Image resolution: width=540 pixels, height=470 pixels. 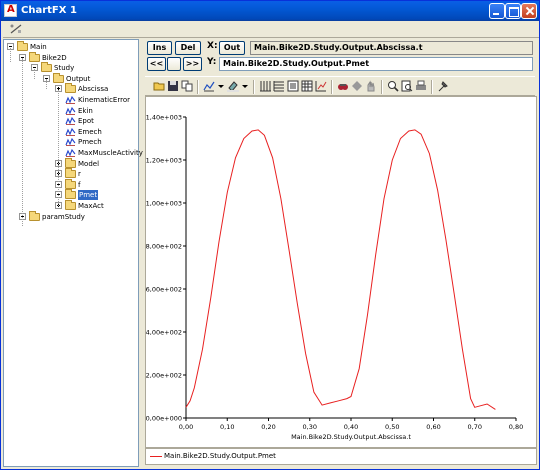 I want to click on copy-icon, so click(x=187, y=86).